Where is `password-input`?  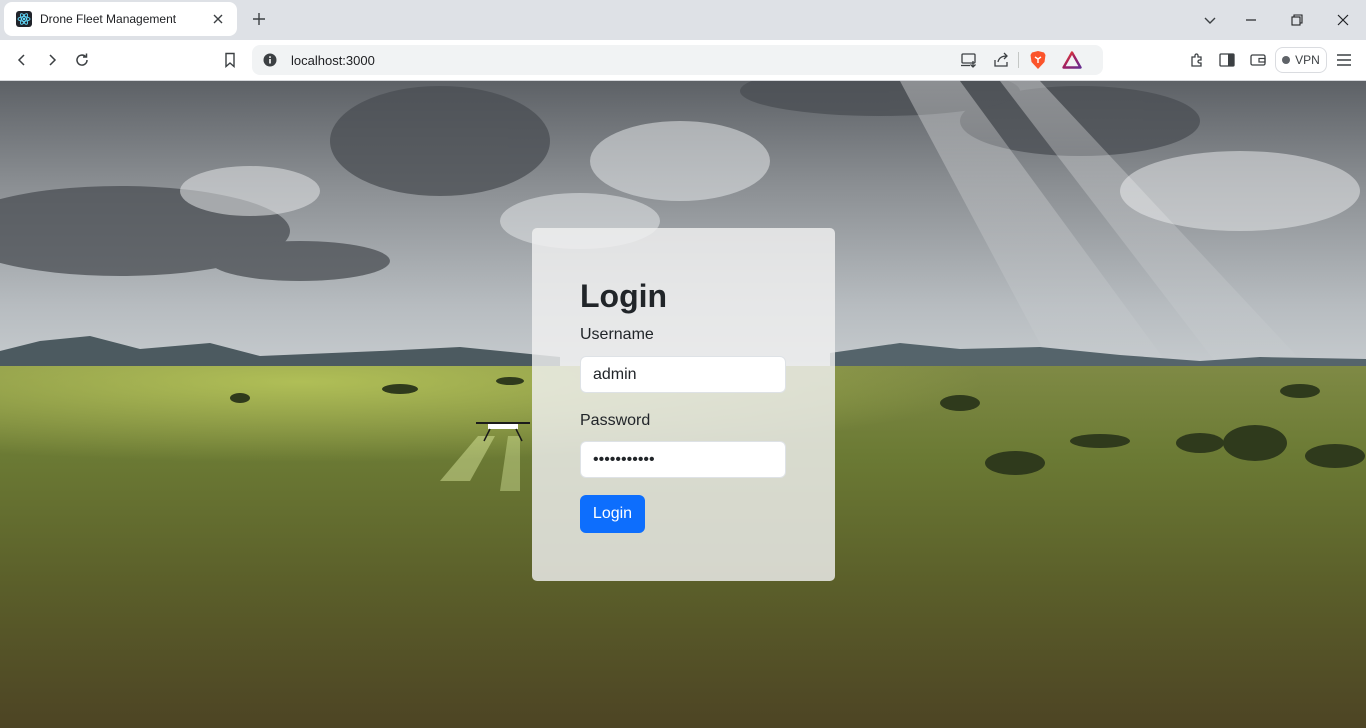 password-input is located at coordinates (683, 459).